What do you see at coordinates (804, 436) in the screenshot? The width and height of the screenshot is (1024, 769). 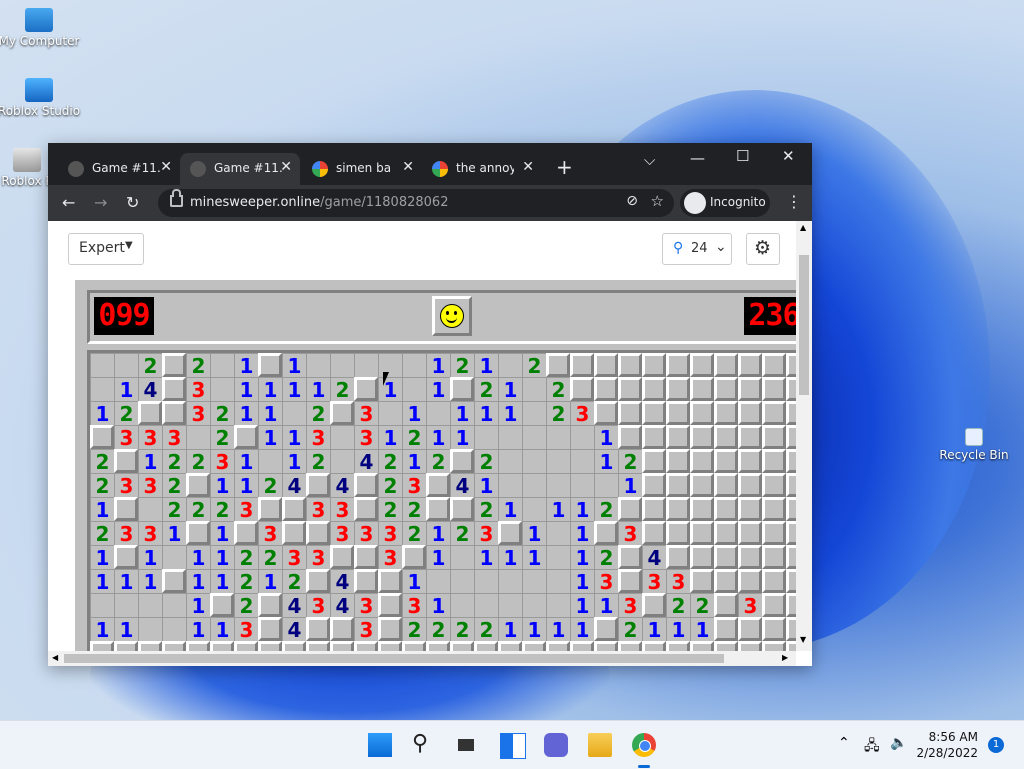 I see `vertical-scrollbar: ▲ ▼` at bounding box center [804, 436].